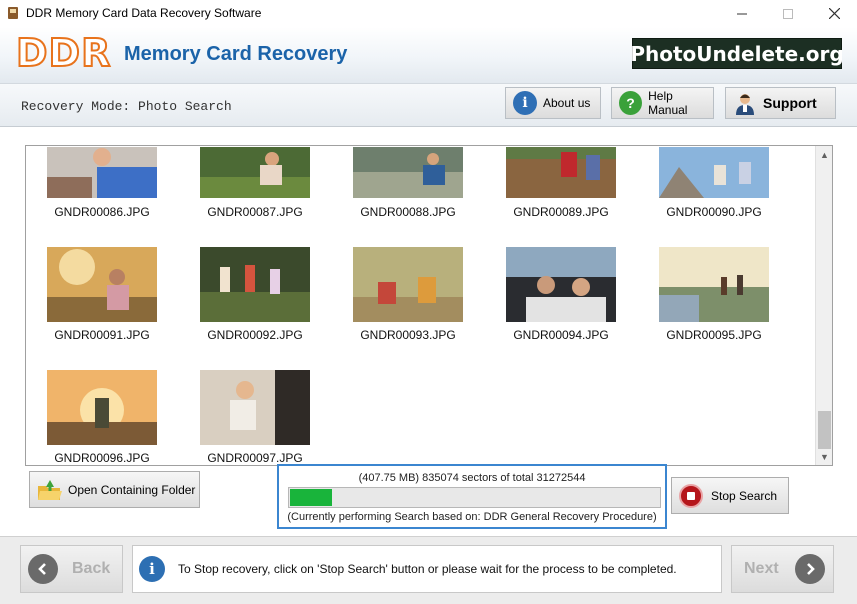  Describe the element at coordinates (742, 13) in the screenshot. I see `minimize-icon` at that location.